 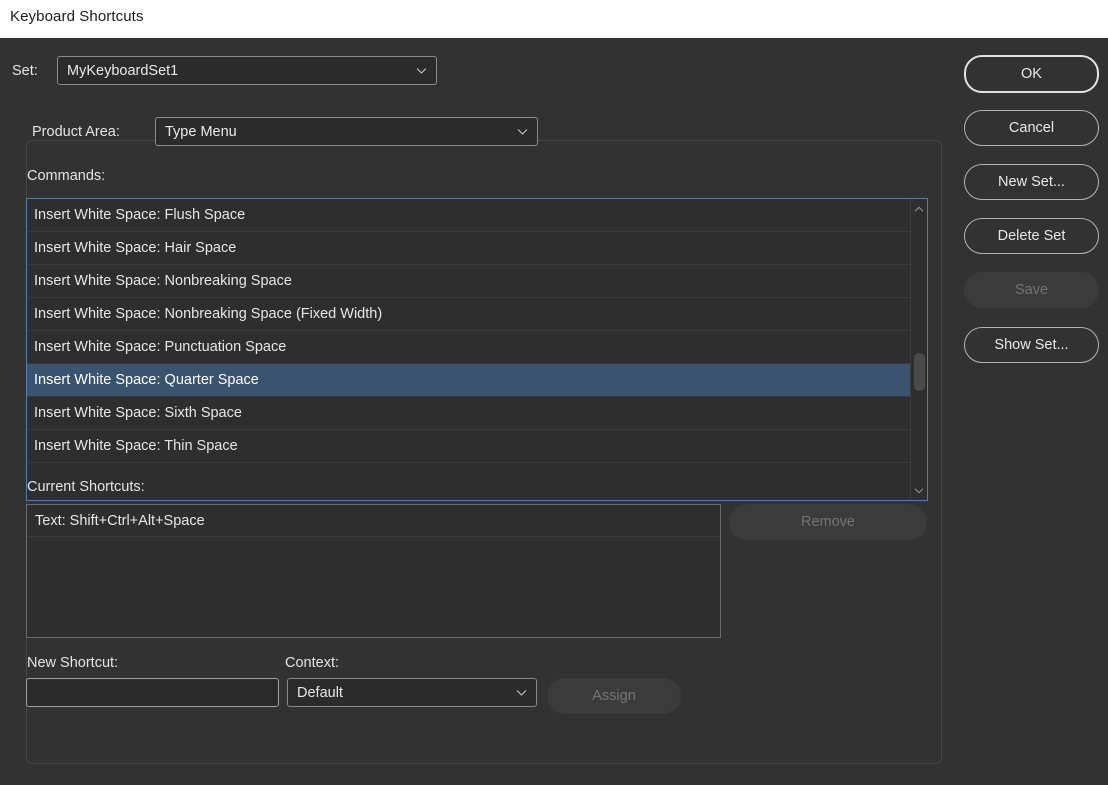 I want to click on product-area-dropdown: Type Menu, so click(x=346, y=131).